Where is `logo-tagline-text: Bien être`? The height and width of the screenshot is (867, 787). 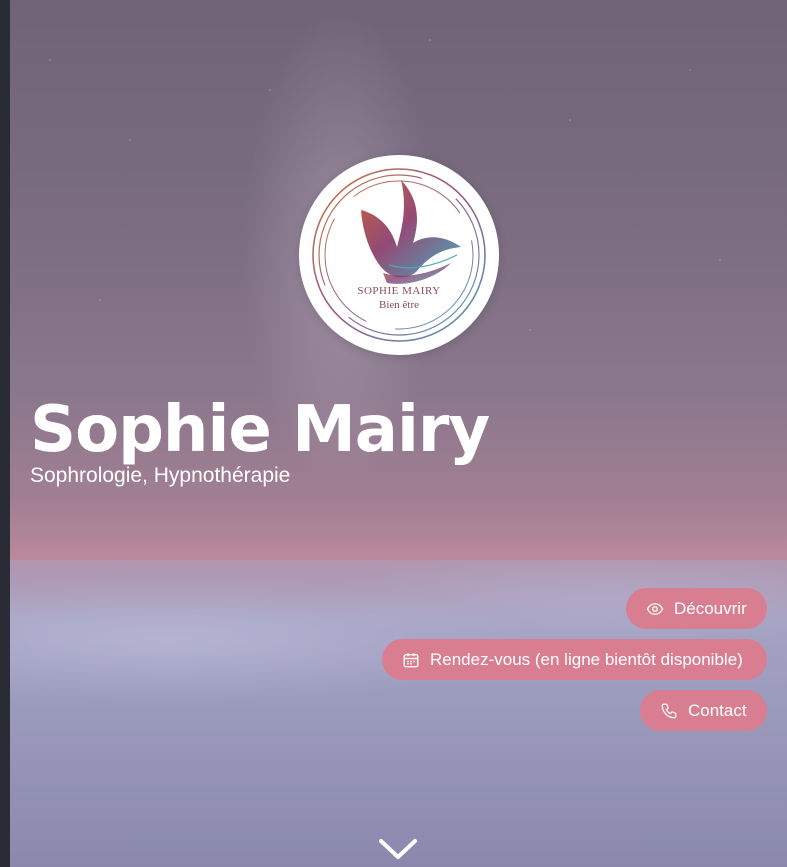
logo-tagline-text: Bien être is located at coordinates (398, 305).